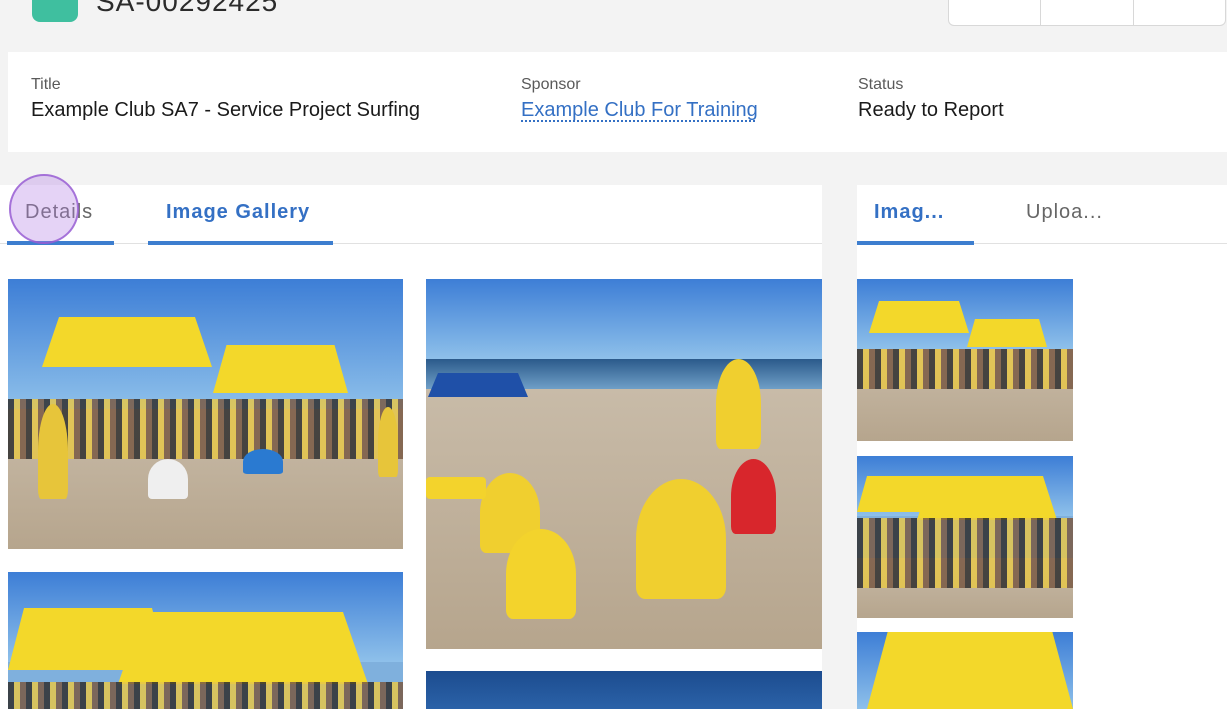  I want to click on sponsor-field: Sponsor Example Club For Training, so click(639, 99).